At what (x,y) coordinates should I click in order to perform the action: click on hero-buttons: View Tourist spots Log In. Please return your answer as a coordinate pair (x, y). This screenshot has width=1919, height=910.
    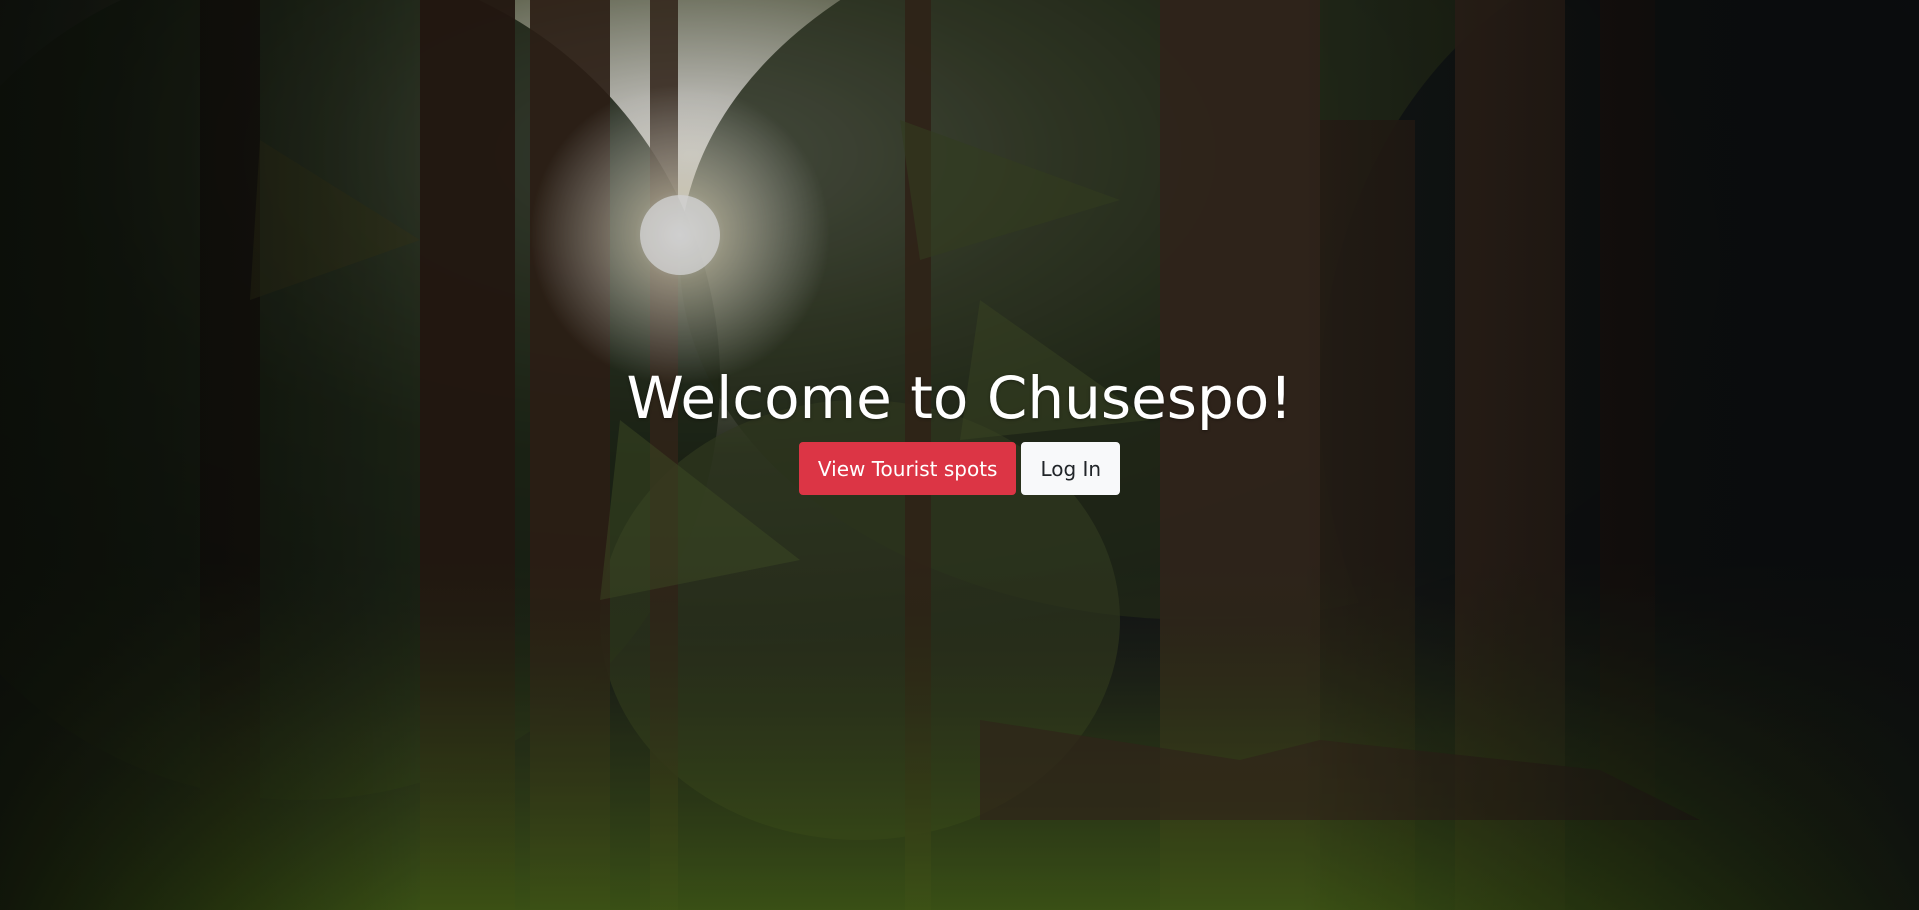
    Looking at the image, I should click on (959, 468).